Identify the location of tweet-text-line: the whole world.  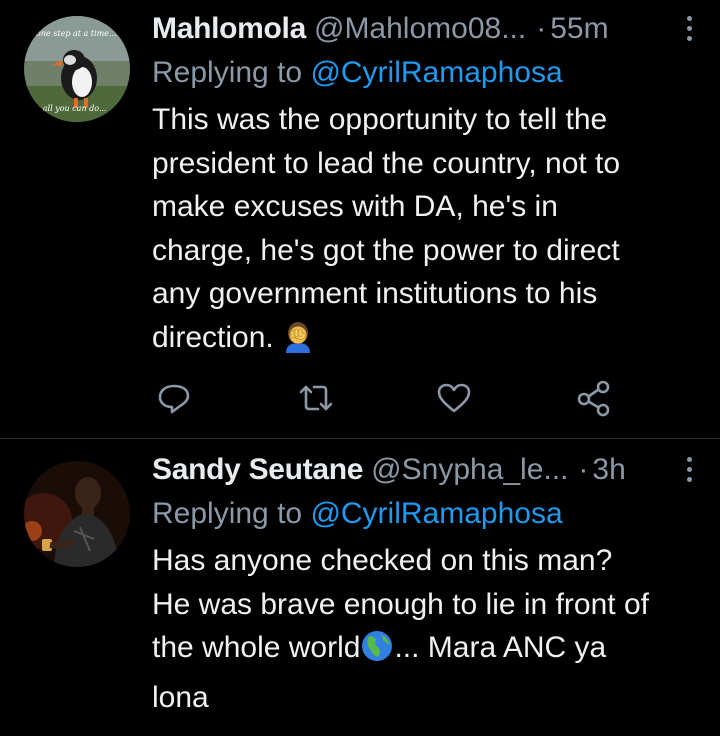
(256, 647).